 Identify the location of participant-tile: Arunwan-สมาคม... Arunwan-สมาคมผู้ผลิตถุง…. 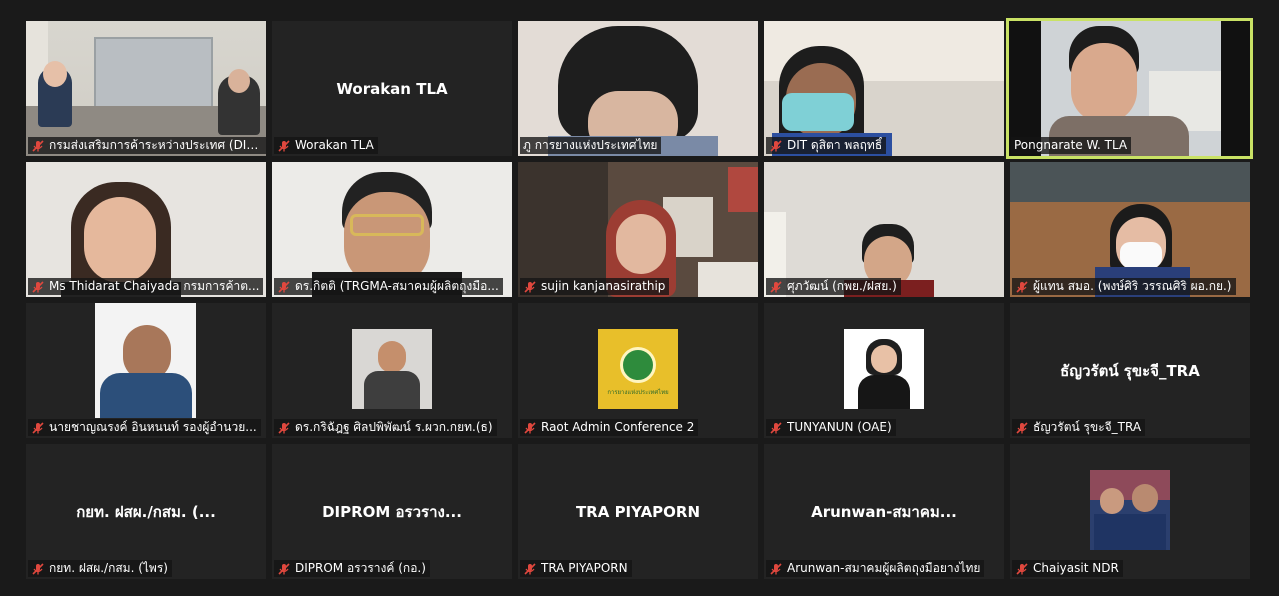
(884, 511).